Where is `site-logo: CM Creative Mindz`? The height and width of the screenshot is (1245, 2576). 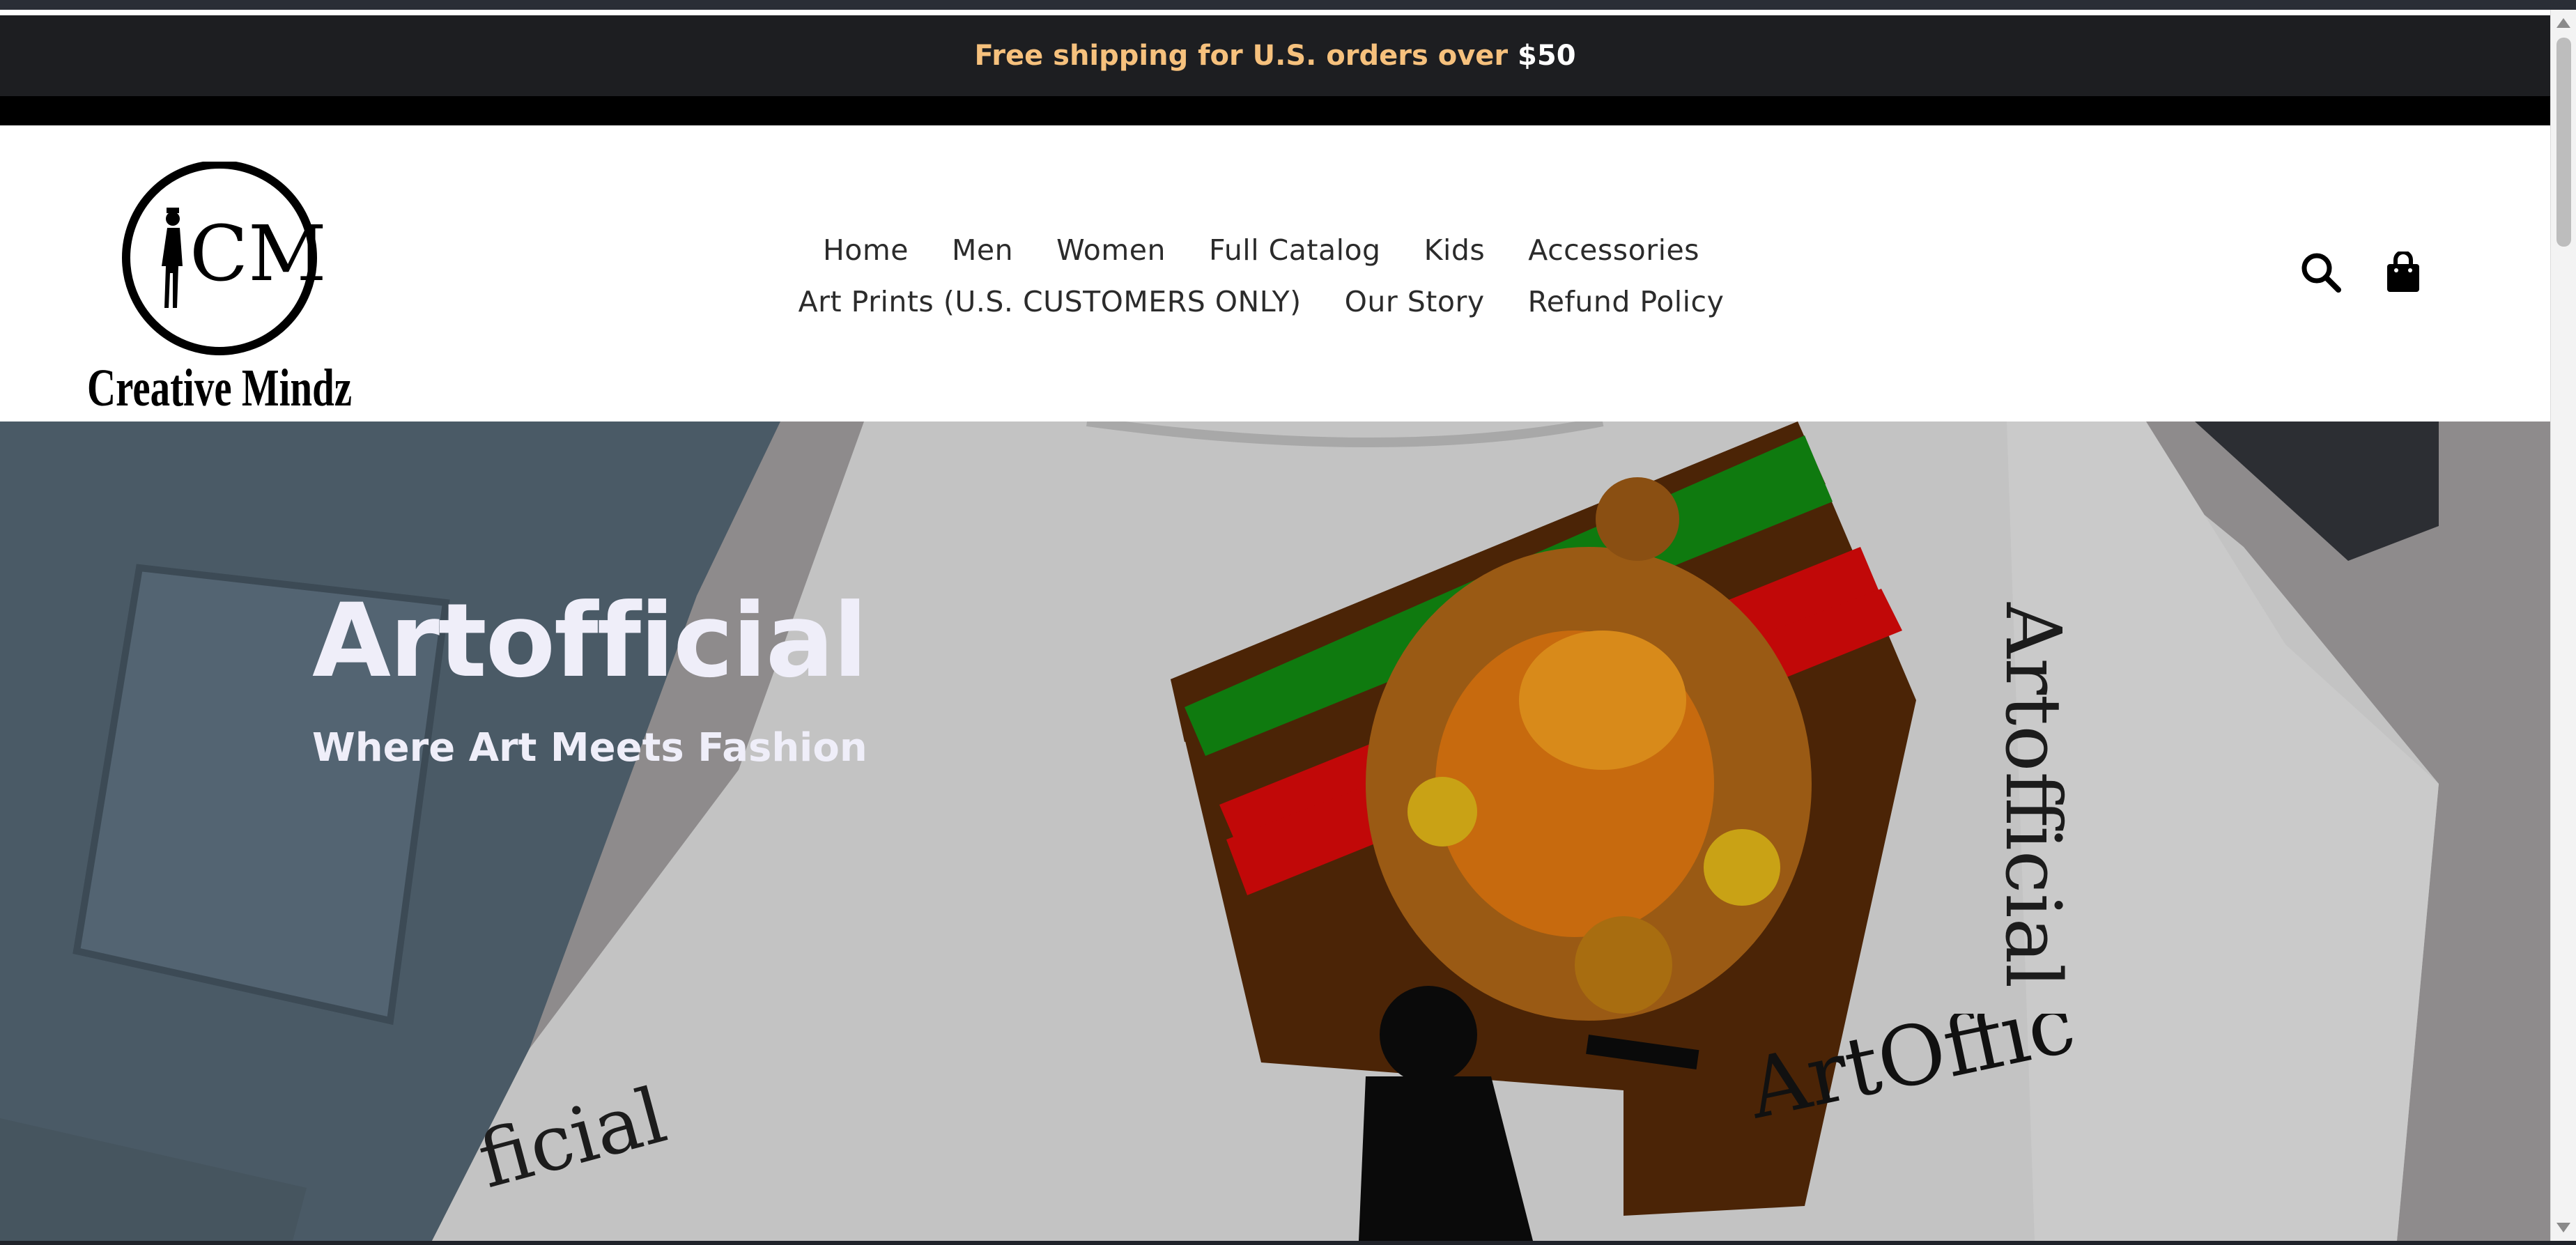 site-logo: CM Creative Mindz is located at coordinates (219, 288).